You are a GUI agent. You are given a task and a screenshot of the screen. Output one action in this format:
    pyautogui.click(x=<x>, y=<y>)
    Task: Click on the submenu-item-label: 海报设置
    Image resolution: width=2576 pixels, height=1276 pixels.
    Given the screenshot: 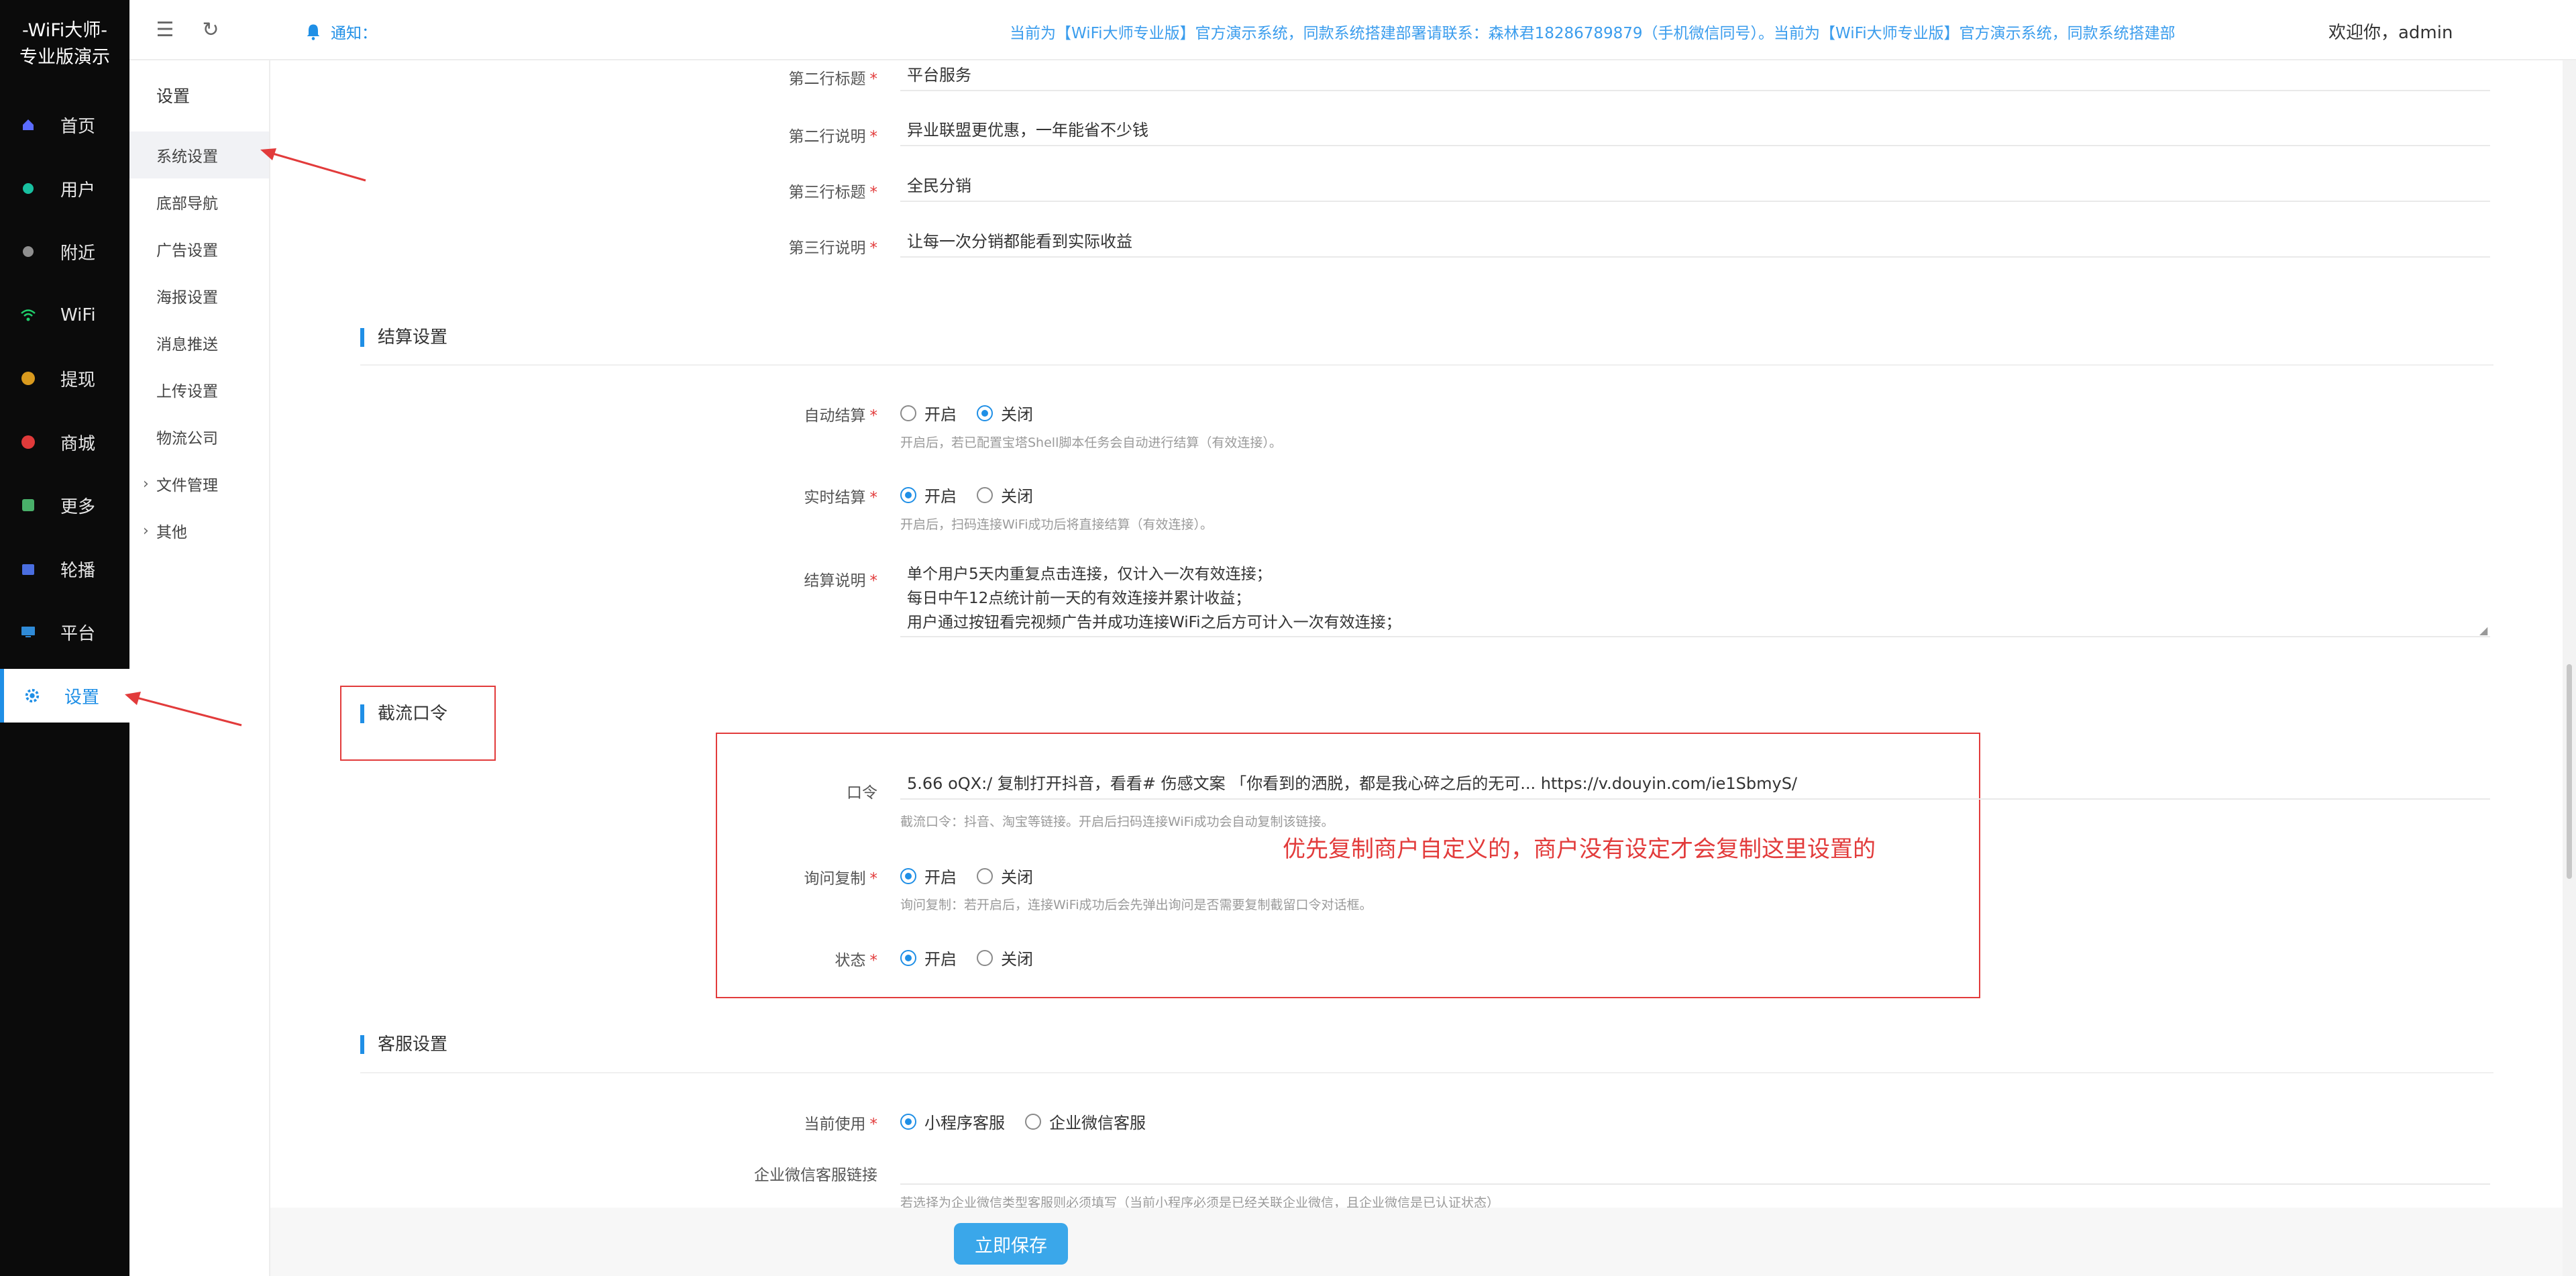 What is the action you would take?
    pyautogui.click(x=187, y=298)
    